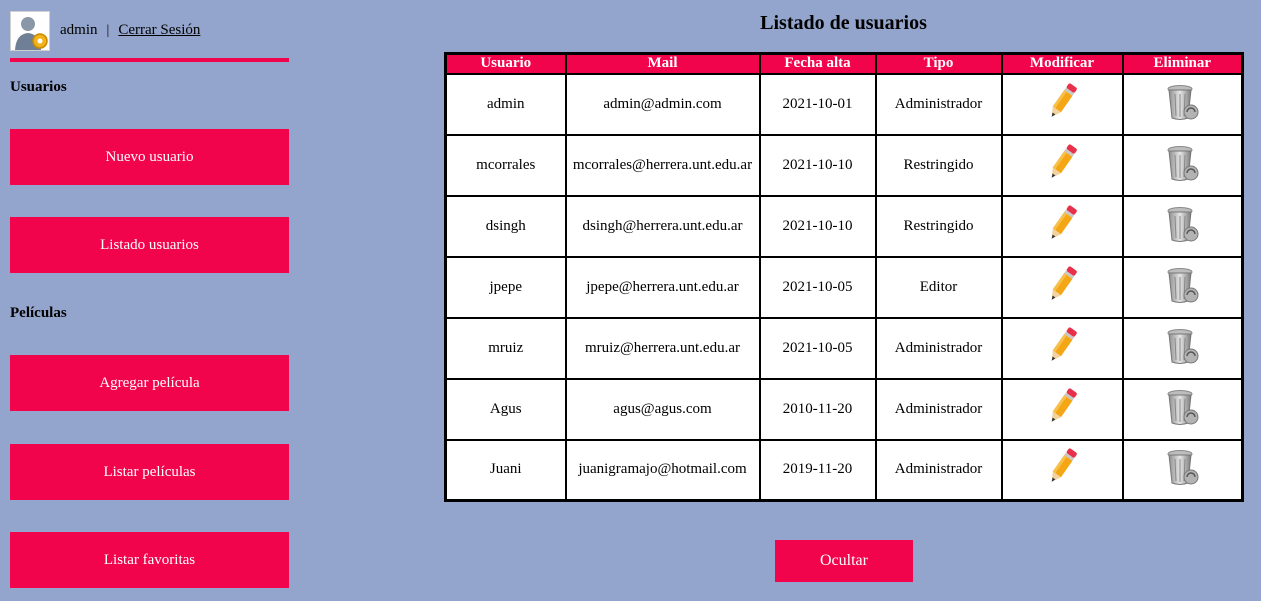 The width and height of the screenshot is (1261, 601). Describe the element at coordinates (149, 560) in the screenshot. I see `list-favorites-button: Listar favoritas` at that location.